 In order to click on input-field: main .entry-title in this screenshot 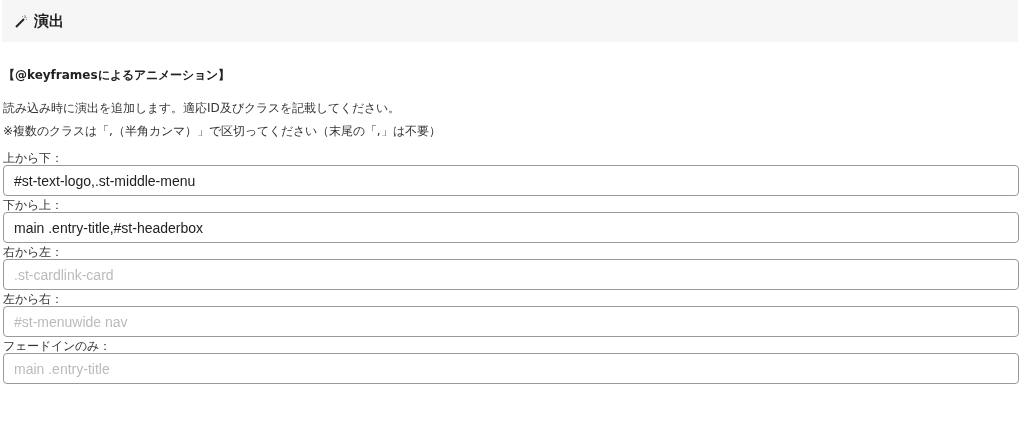, I will do `click(511, 368)`.